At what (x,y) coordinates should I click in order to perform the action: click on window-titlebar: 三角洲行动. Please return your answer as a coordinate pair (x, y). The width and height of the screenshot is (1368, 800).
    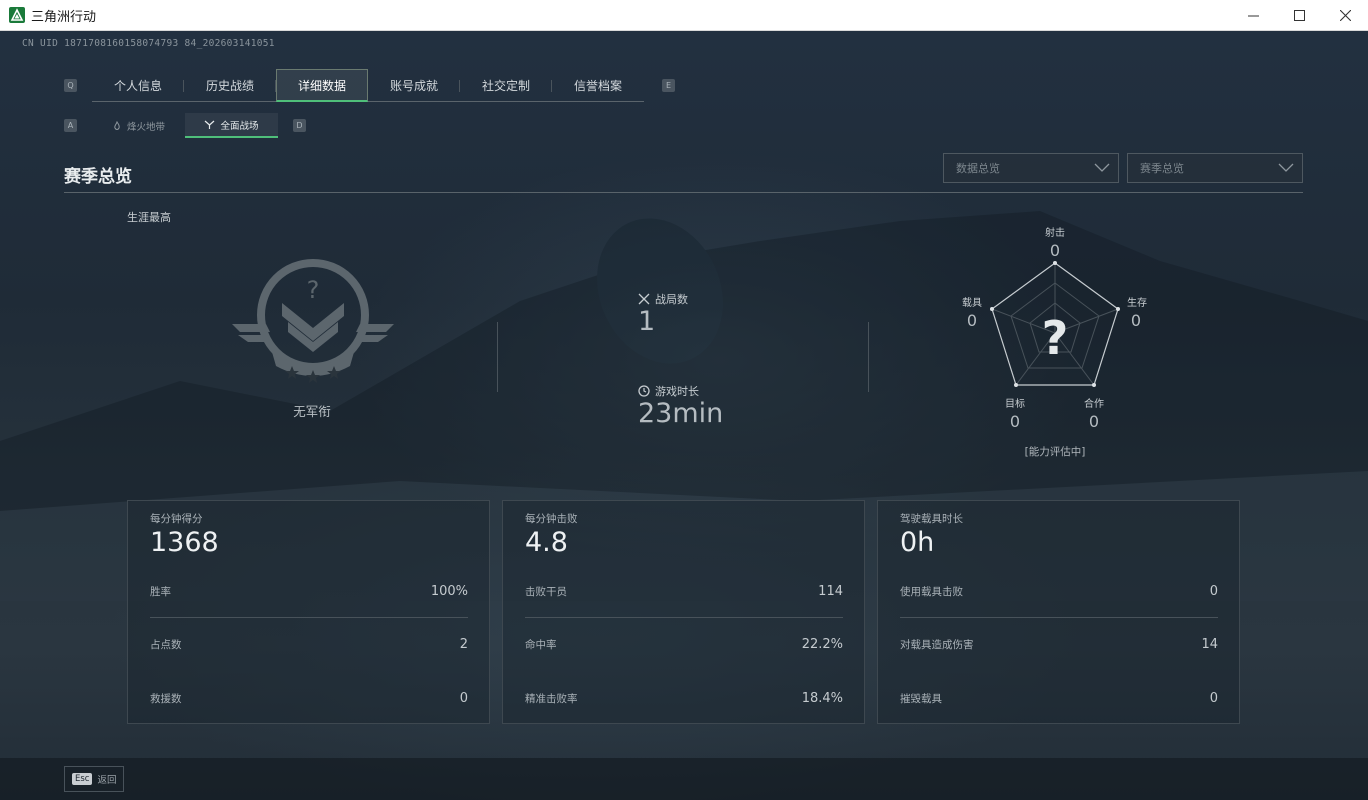
    Looking at the image, I should click on (684, 15).